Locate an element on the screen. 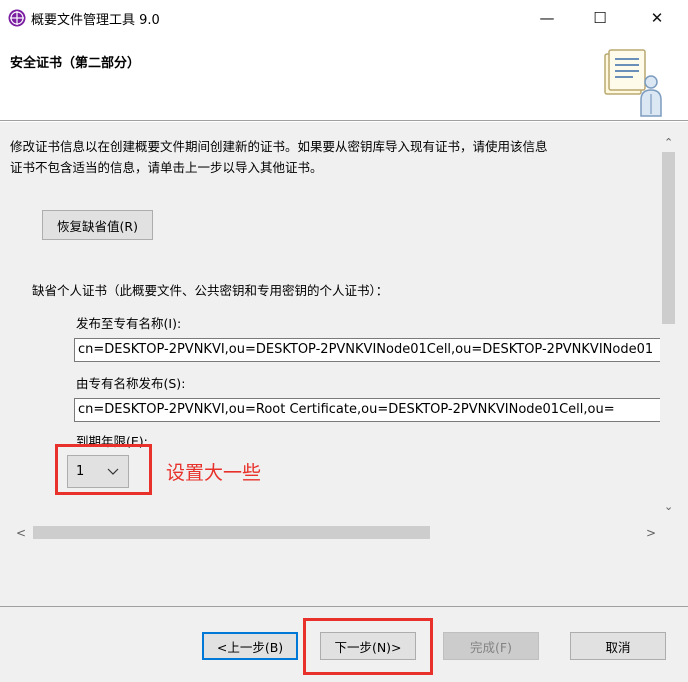 The image size is (688, 682). vertical-scroll-thumb is located at coordinates (668, 238).